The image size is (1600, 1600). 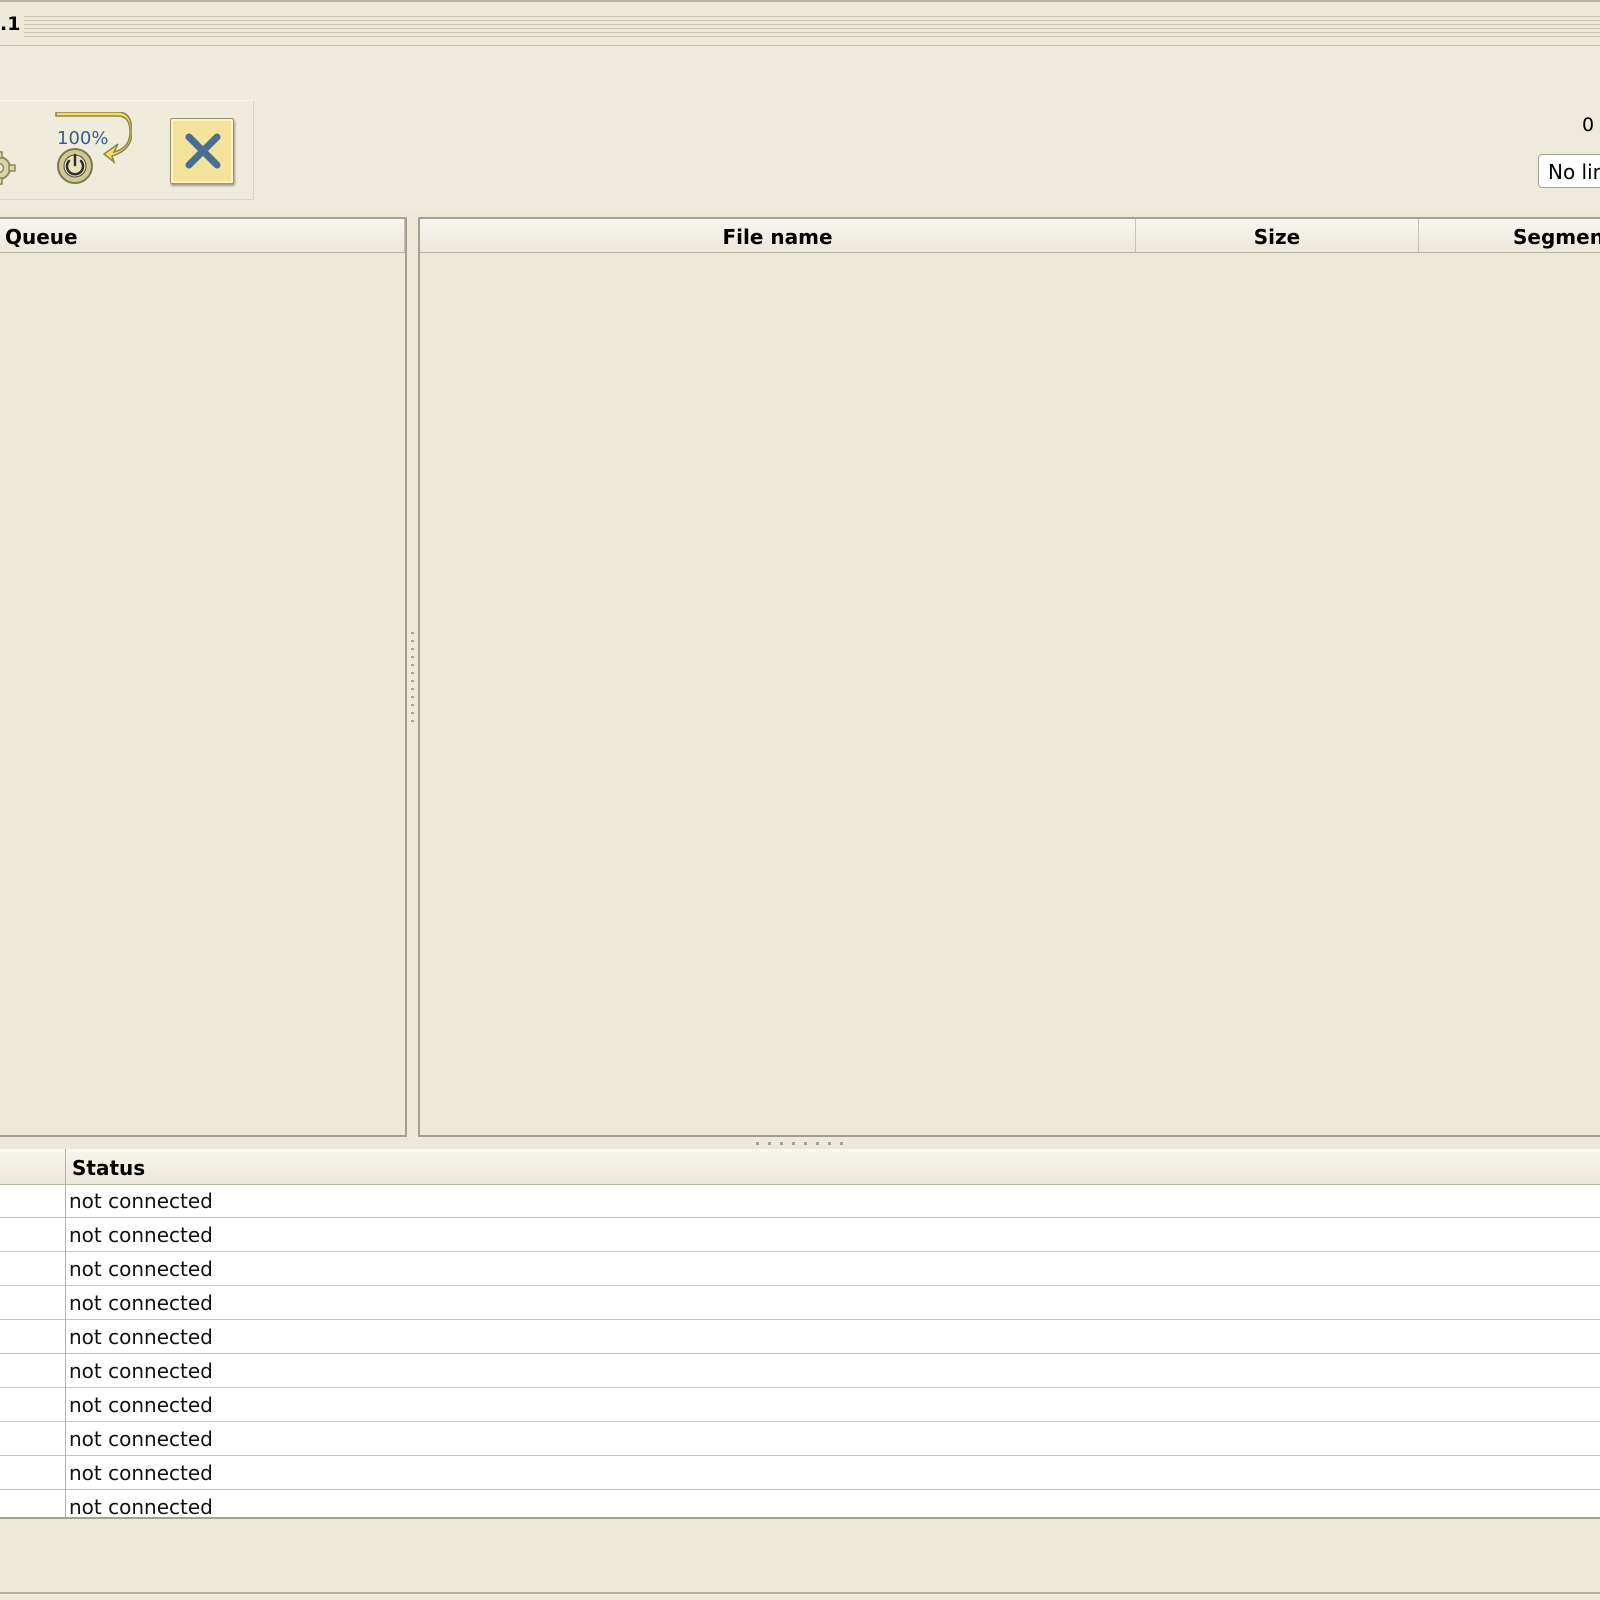 I want to click on gear-icon, so click(x=8, y=168).